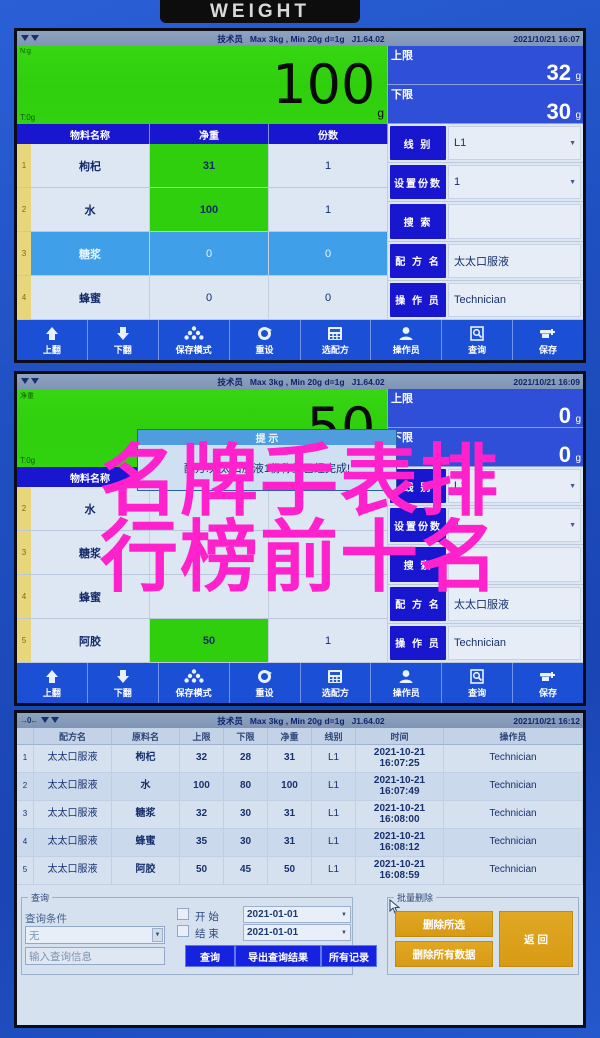  Describe the element at coordinates (202, 509) in the screenshot. I see `table-row: 2水` at that location.